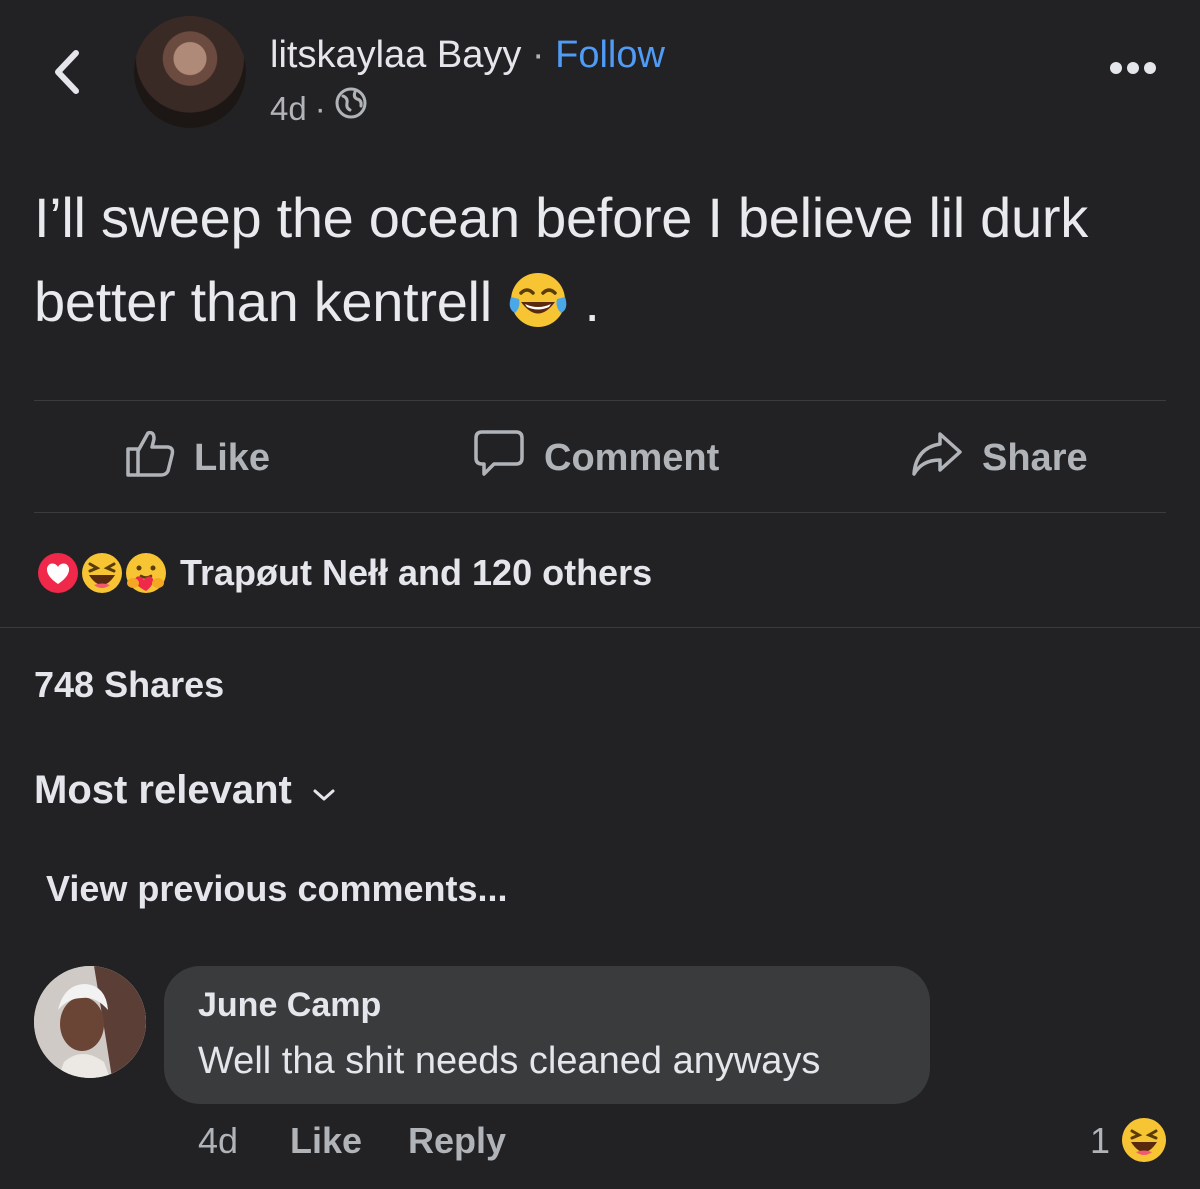  What do you see at coordinates (632, 457) in the screenshot?
I see `comment-label: Comment` at bounding box center [632, 457].